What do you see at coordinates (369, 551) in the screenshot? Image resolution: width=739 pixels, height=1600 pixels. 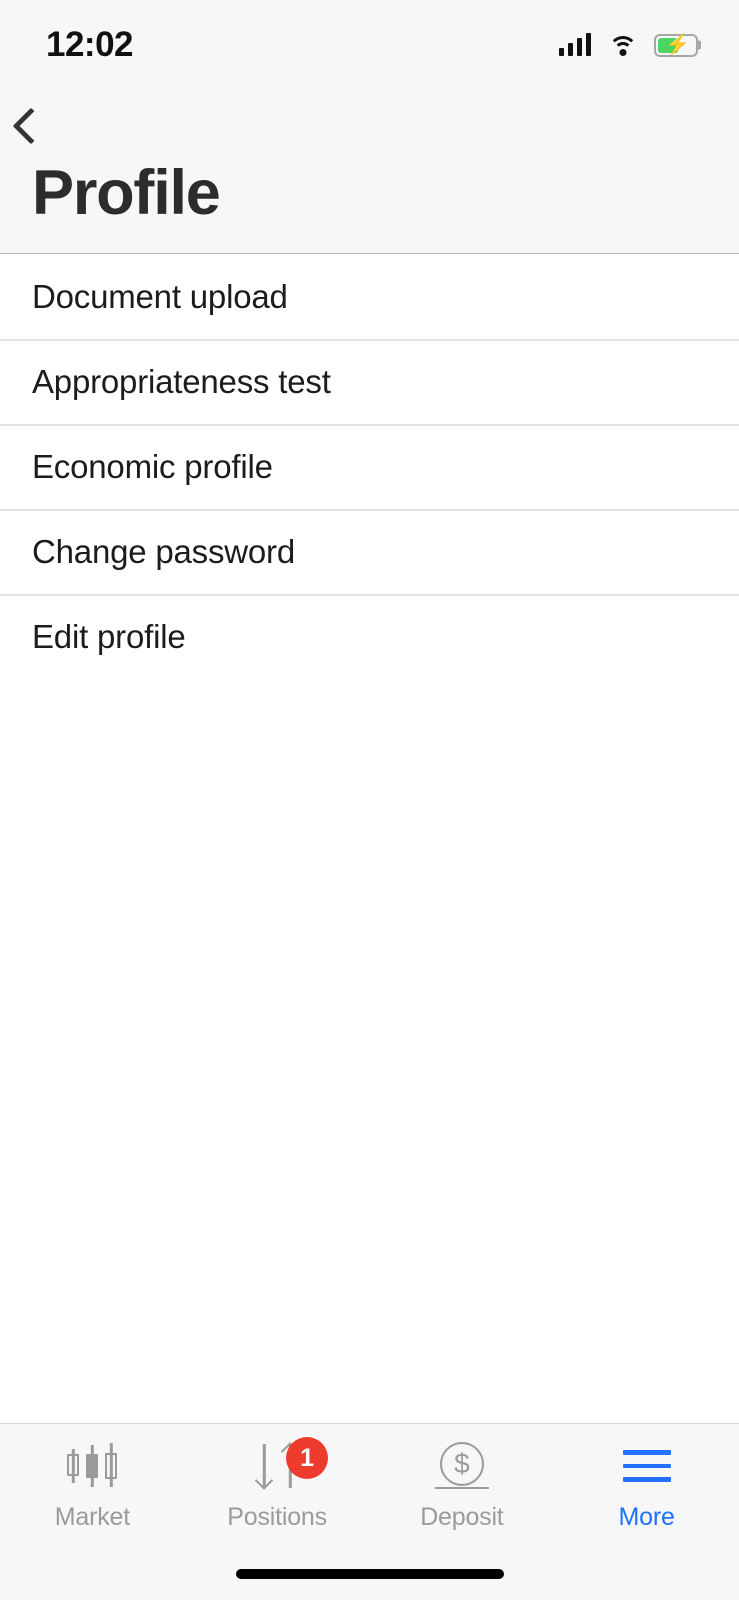 I see `list-item-change-password: Change password` at bounding box center [369, 551].